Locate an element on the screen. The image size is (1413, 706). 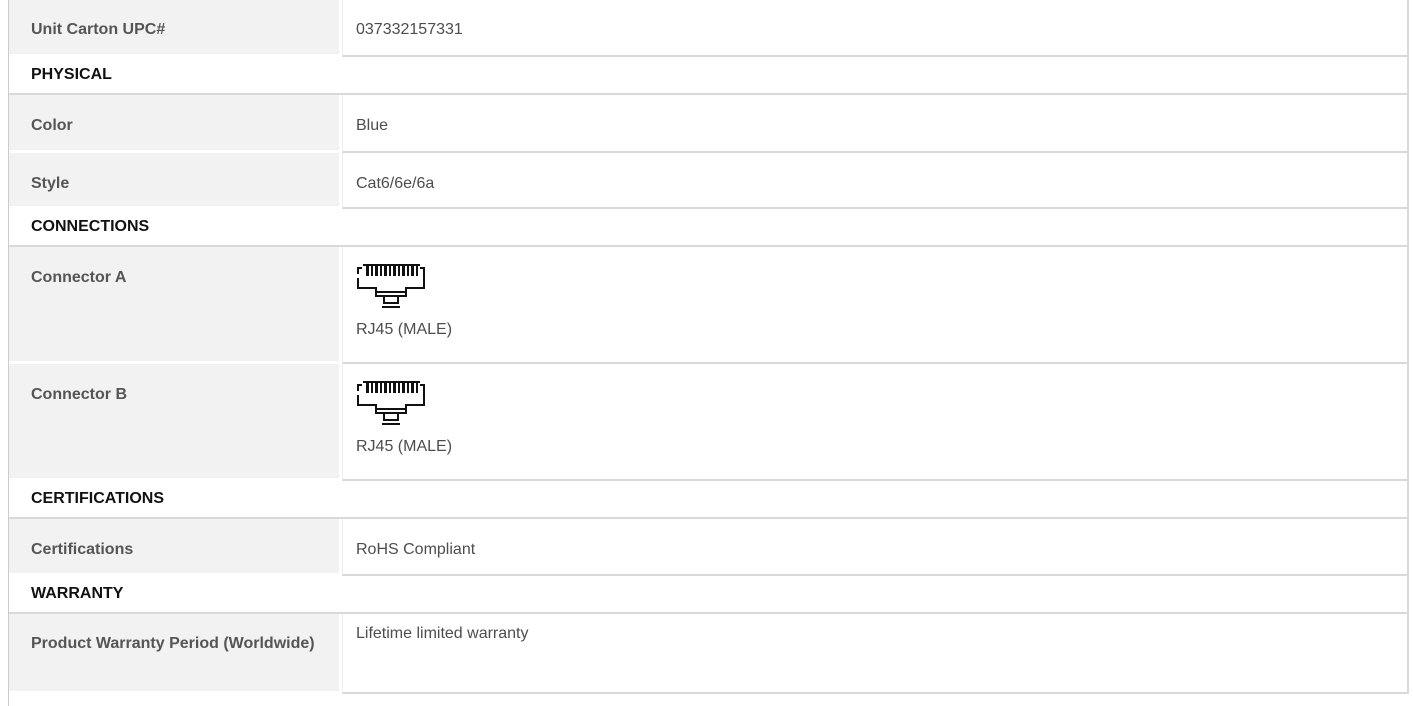
section-heading-cell: CONNECTIONS is located at coordinates (709, 228).